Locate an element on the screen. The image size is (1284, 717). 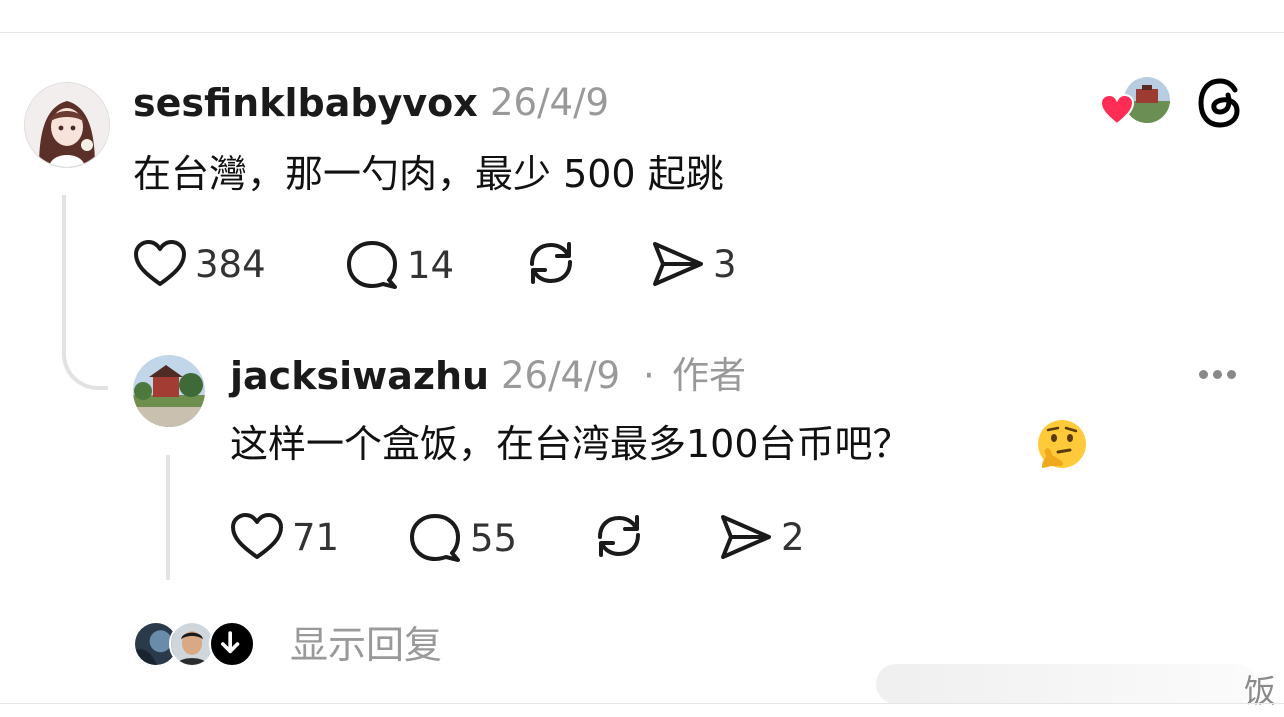
watermark-char: 饭 is located at coordinates (1259, 691).